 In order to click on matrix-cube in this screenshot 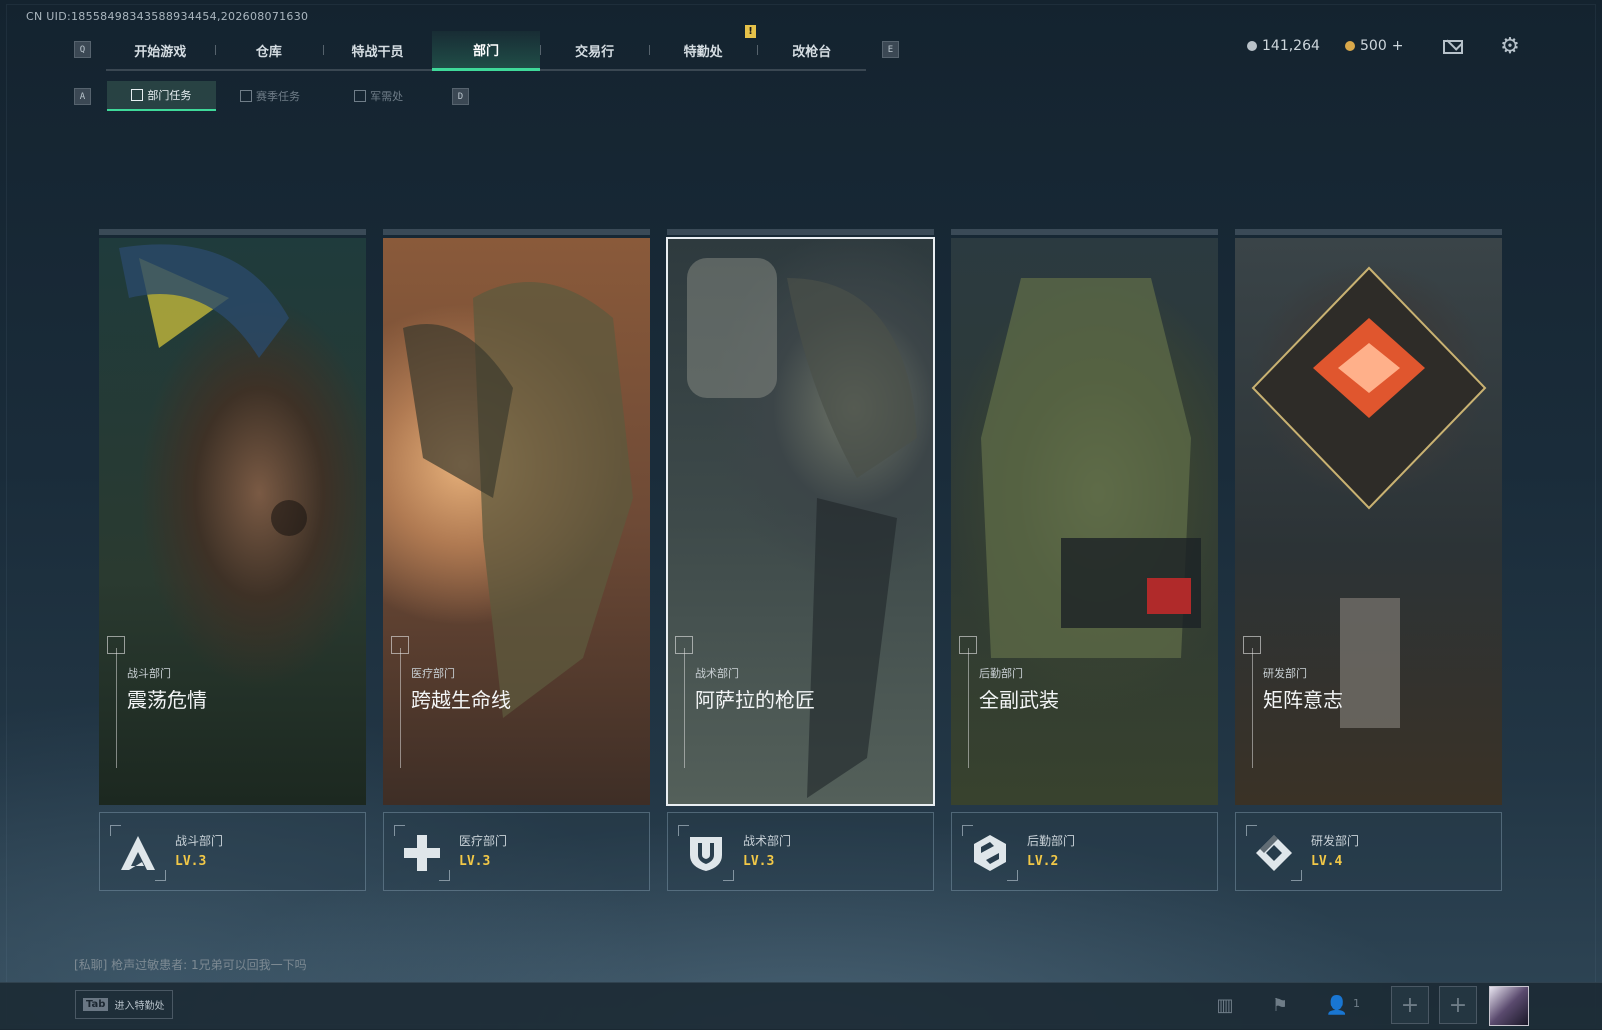, I will do `click(1369, 497)`.